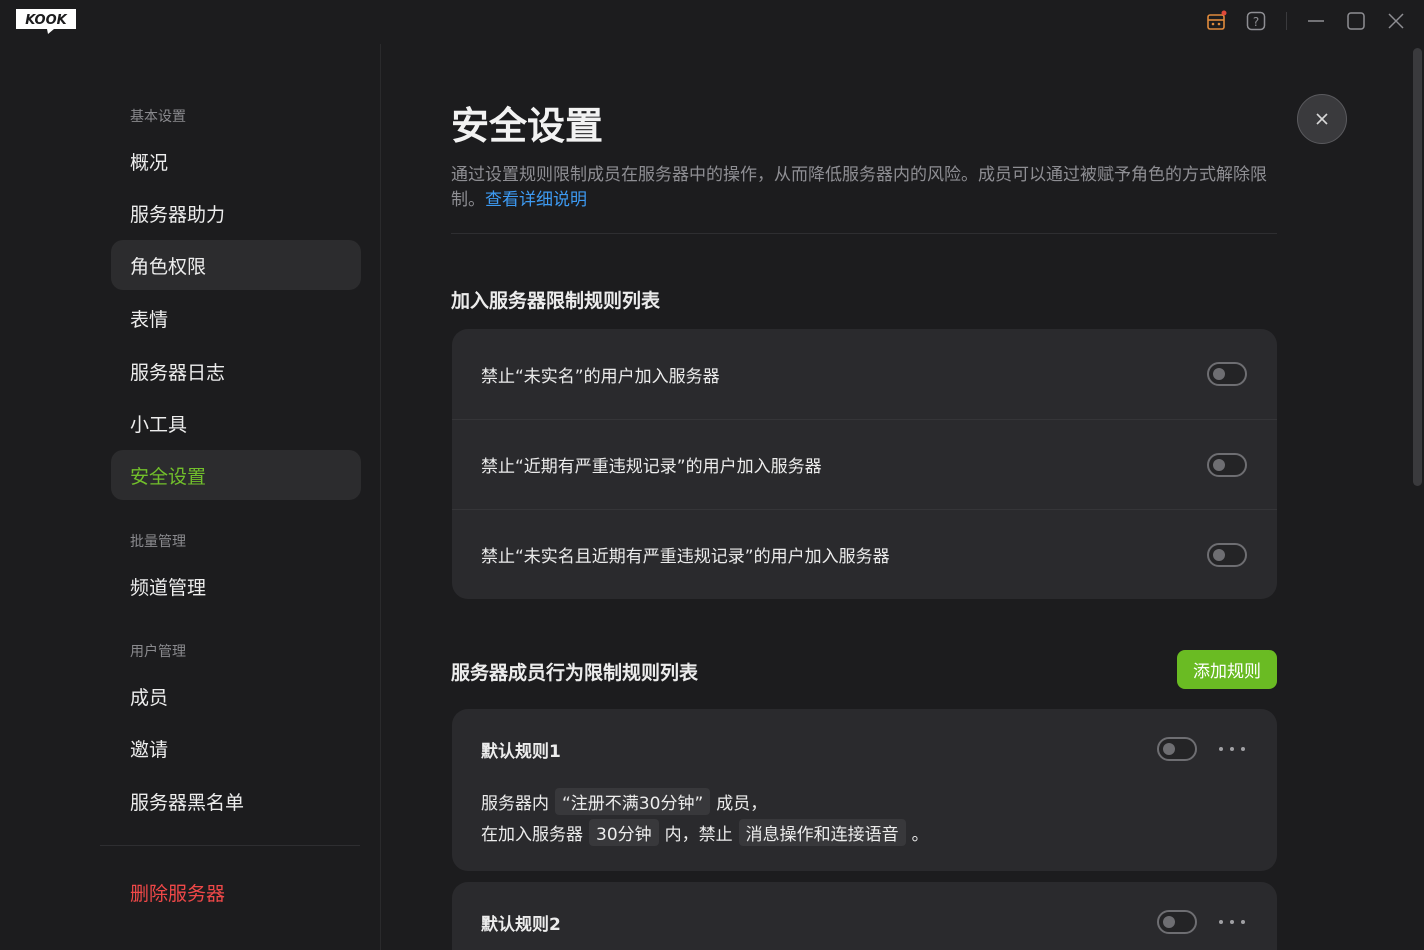 This screenshot has height=950, width=1424. I want to click on sidebar-item-blacklist: 服务器黑名单, so click(236, 801).